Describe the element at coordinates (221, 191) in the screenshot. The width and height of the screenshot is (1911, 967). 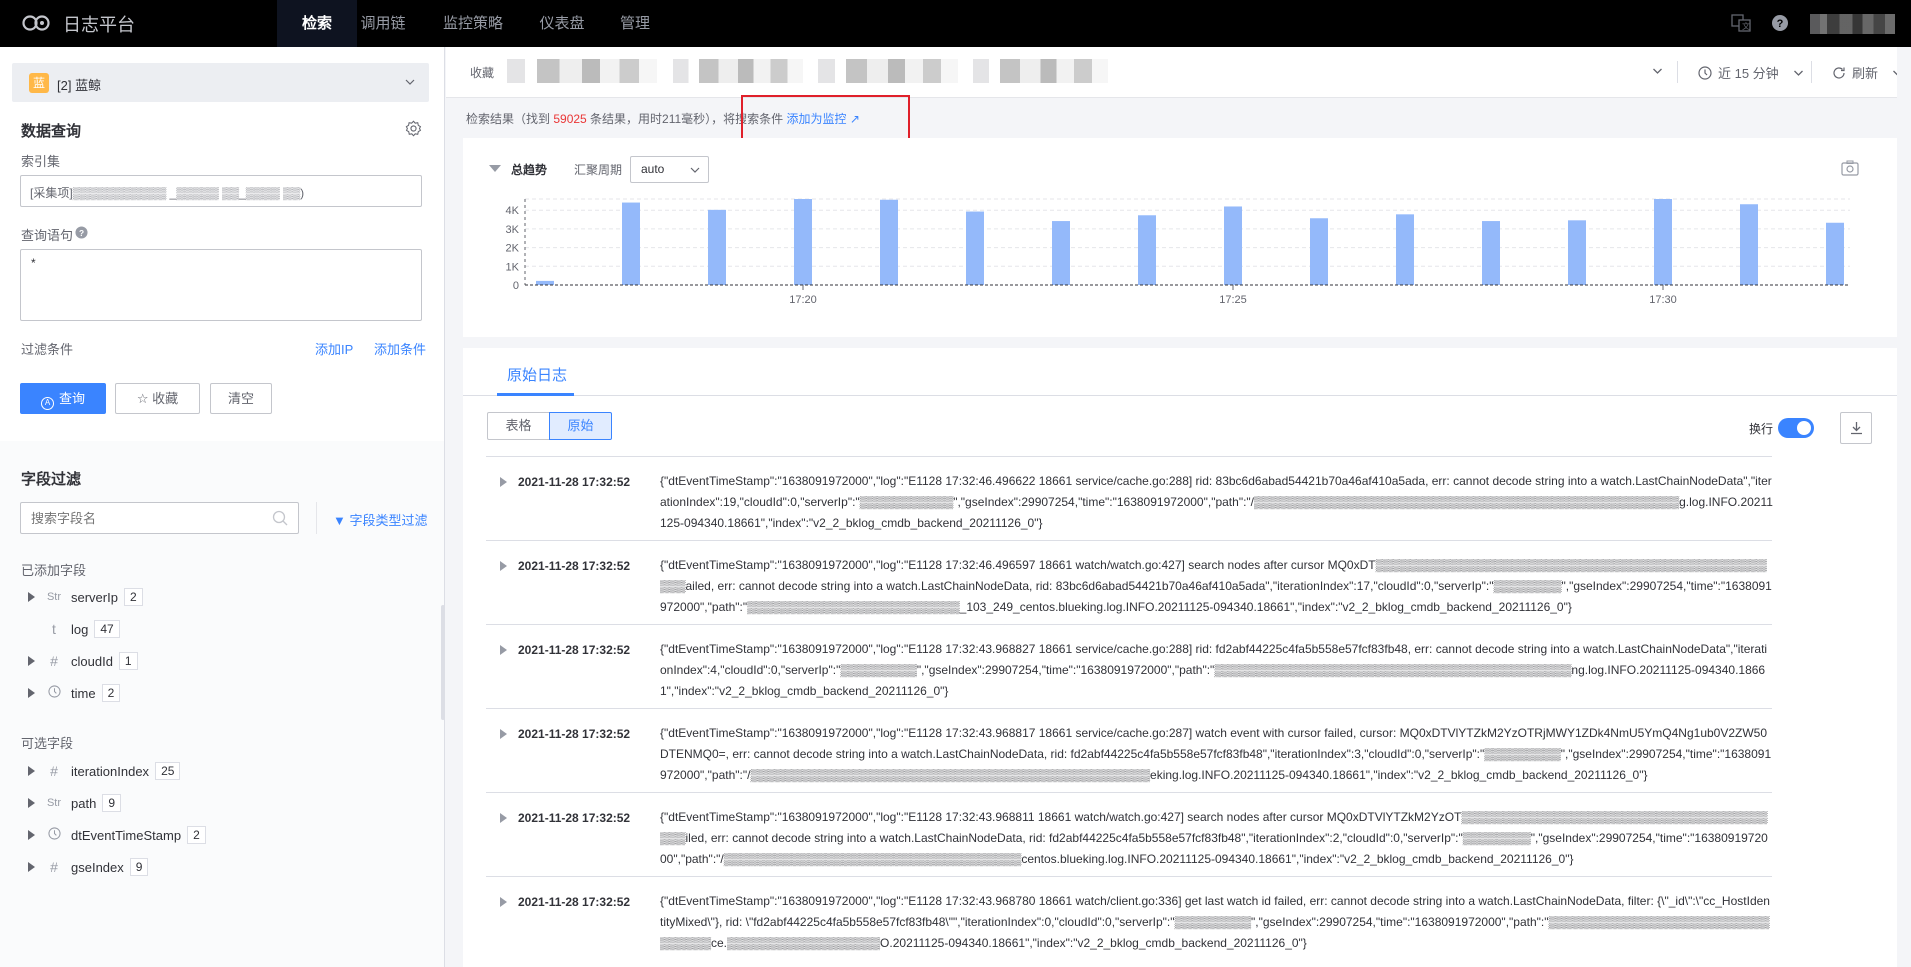
I see `index-set-select: [采集项]▒▒▒▒▒▒▒▒▒▒▒ _▒▒▒▒▒ ▒▒_▒▒▒▒ ▒▒)` at that location.